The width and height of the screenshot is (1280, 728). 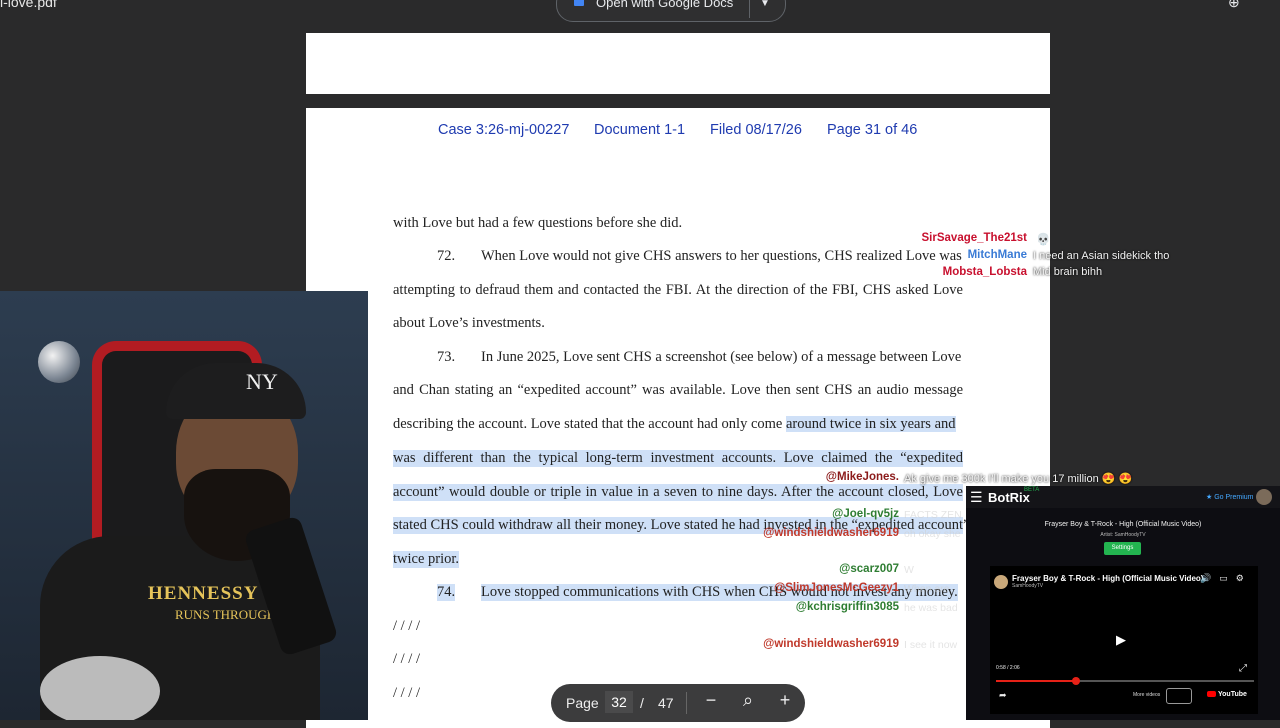 I want to click on chat-username: @MikeJones., so click(x=862, y=477).